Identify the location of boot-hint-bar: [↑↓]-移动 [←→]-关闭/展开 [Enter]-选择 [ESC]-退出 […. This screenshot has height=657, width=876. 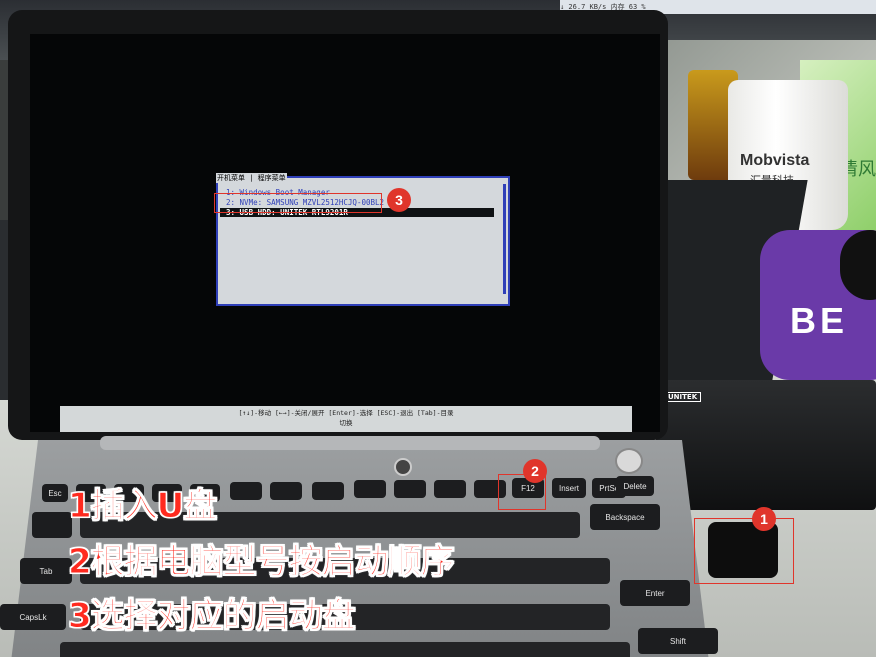
(346, 419).